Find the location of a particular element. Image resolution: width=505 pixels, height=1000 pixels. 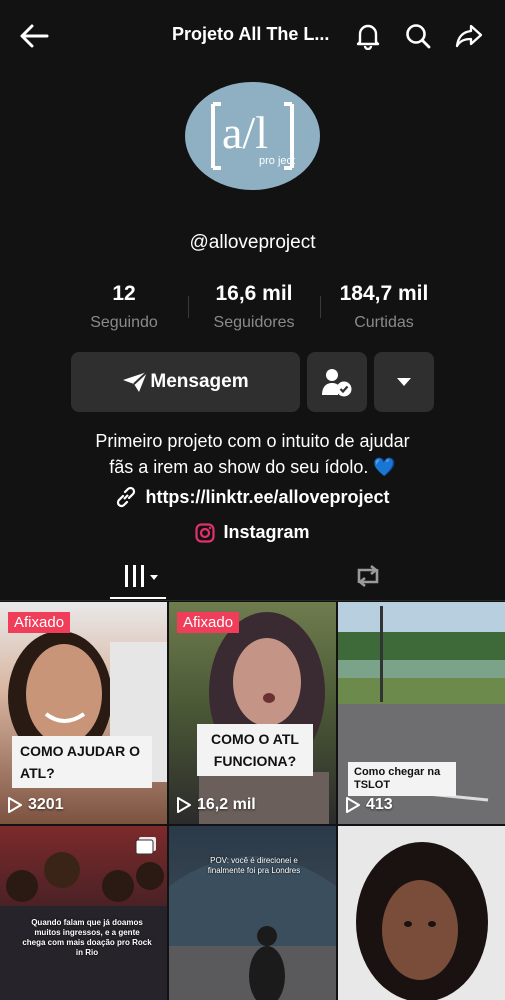

bio-line: fãs a irem ao show do seu ídolo. 💙 is located at coordinates (252, 467).